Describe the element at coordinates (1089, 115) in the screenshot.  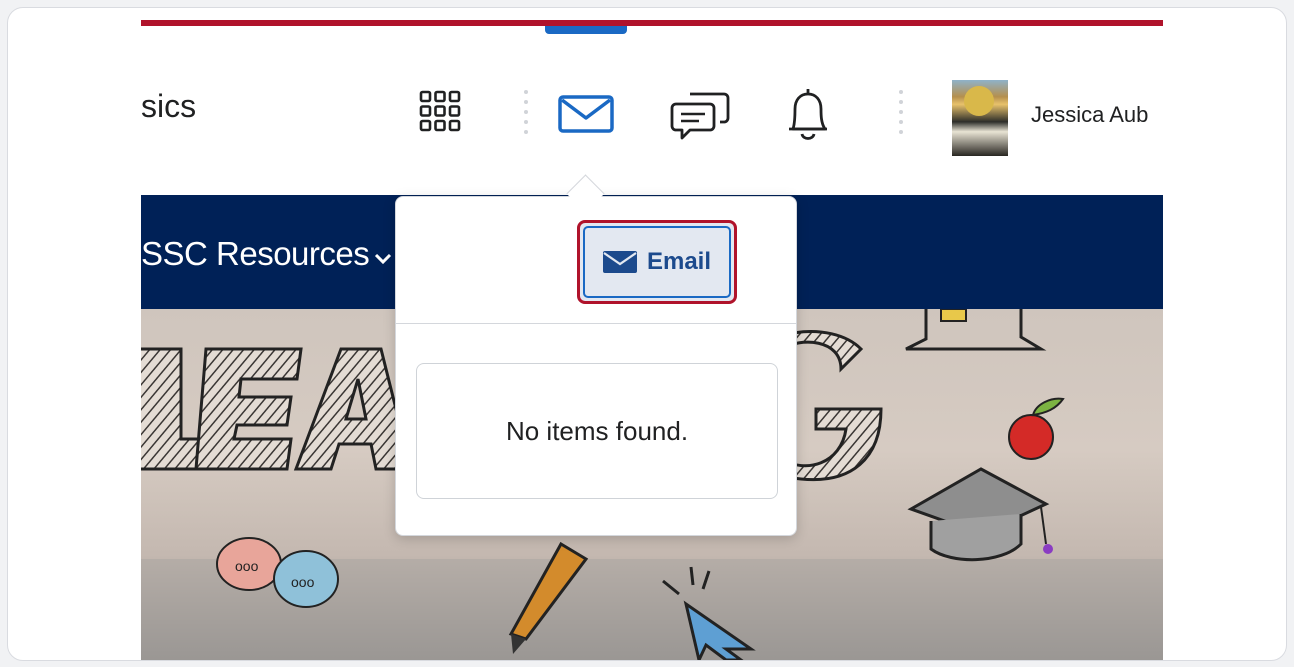
I see `user-name: Jessica Aub` at that location.